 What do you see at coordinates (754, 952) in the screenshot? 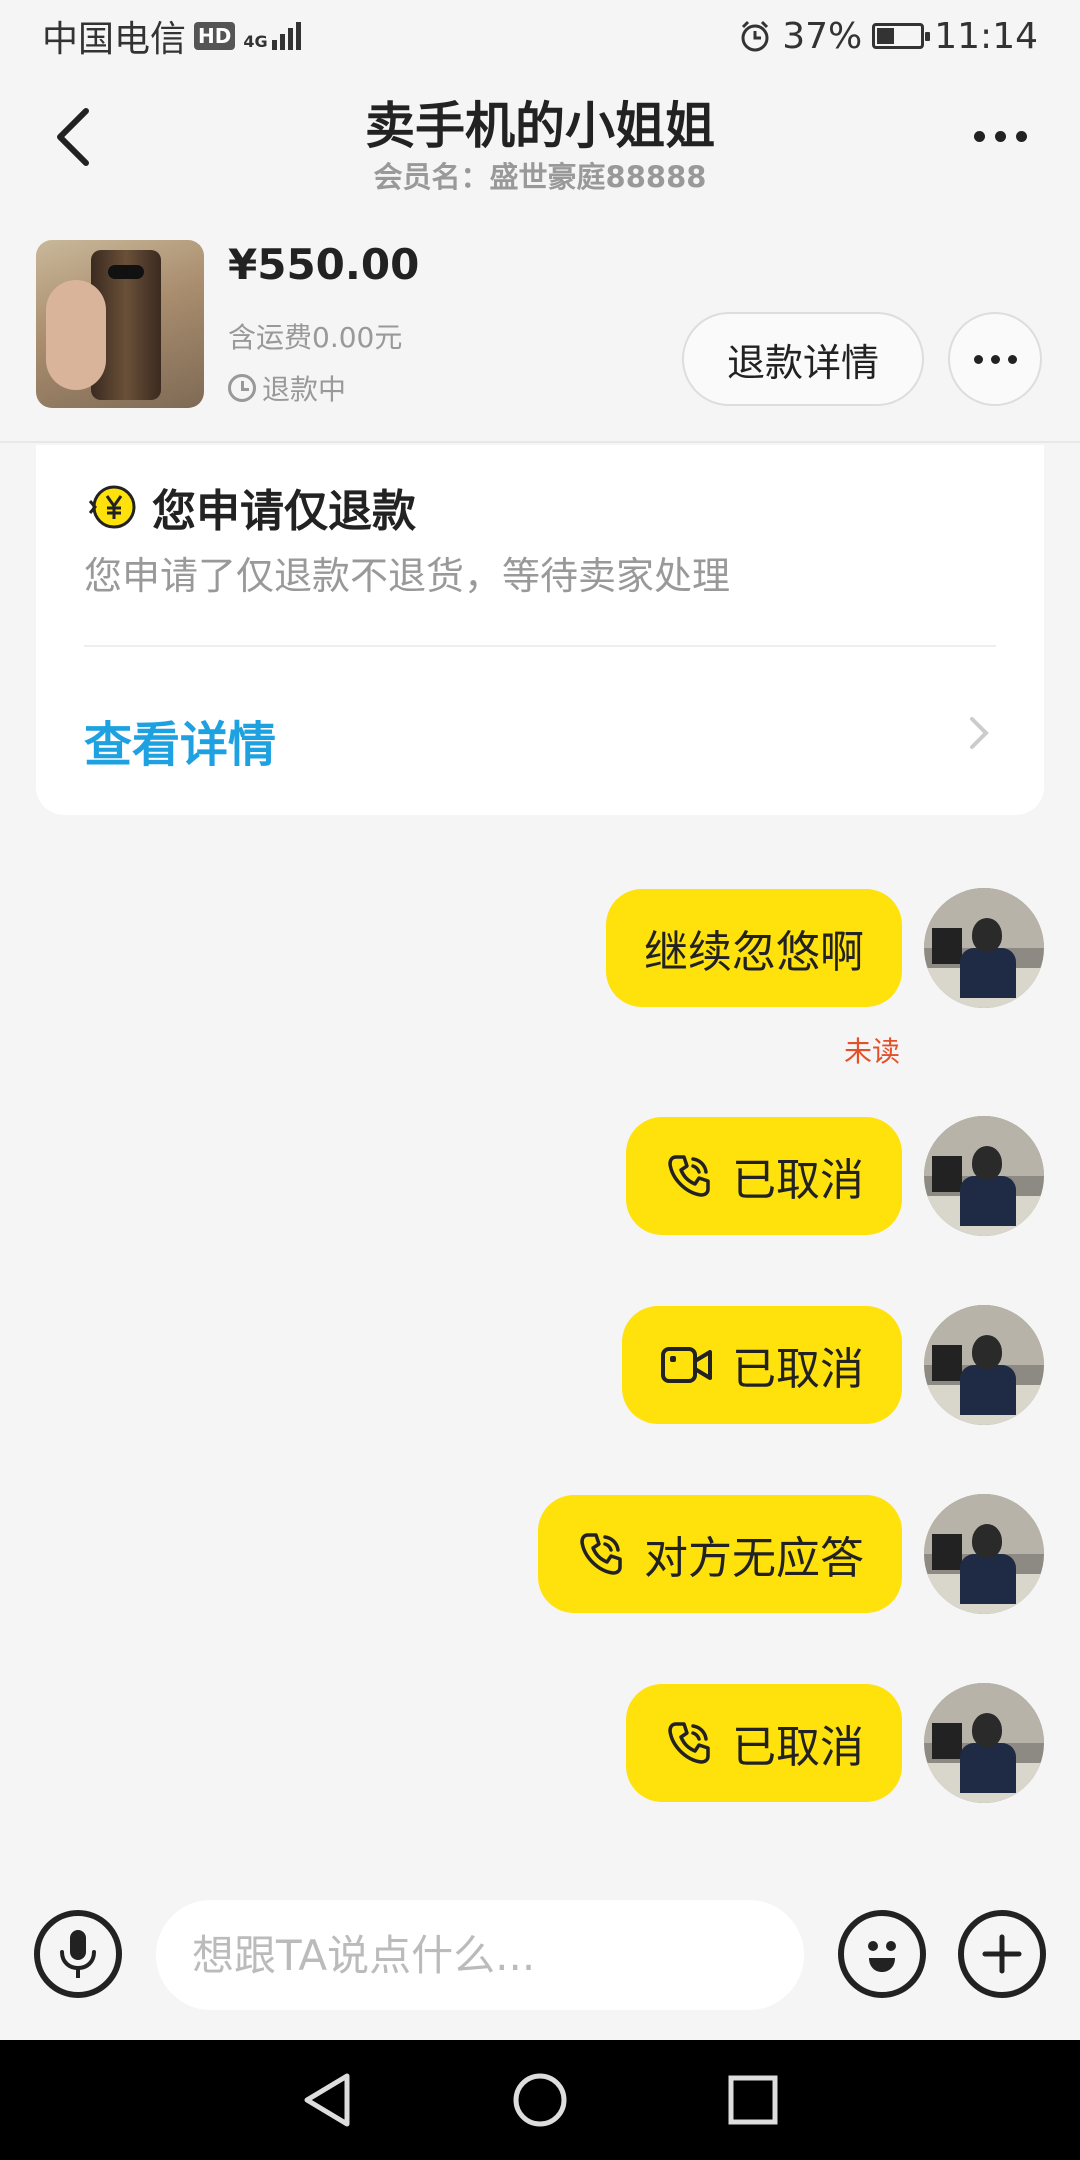
I see `message-text: 继续忽悠啊` at bounding box center [754, 952].